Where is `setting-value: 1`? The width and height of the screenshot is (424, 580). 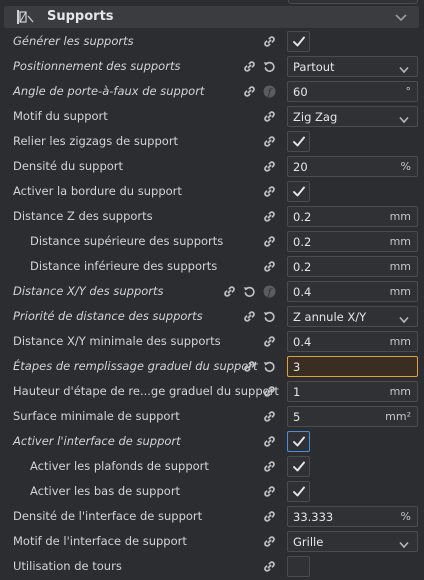
setting-value: 1 is located at coordinates (297, 392).